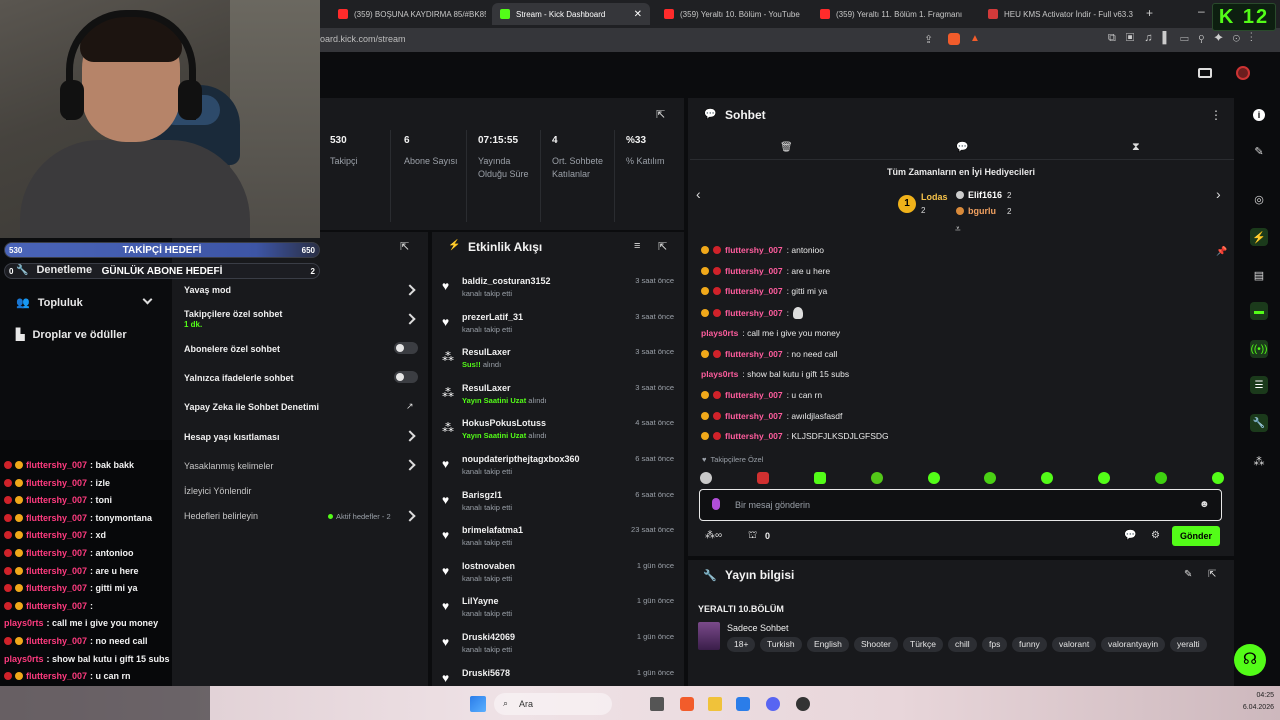 The height and width of the screenshot is (720, 1280). What do you see at coordinates (1259, 311) in the screenshot?
I see `chat-bubble-icon: ▬` at bounding box center [1259, 311].